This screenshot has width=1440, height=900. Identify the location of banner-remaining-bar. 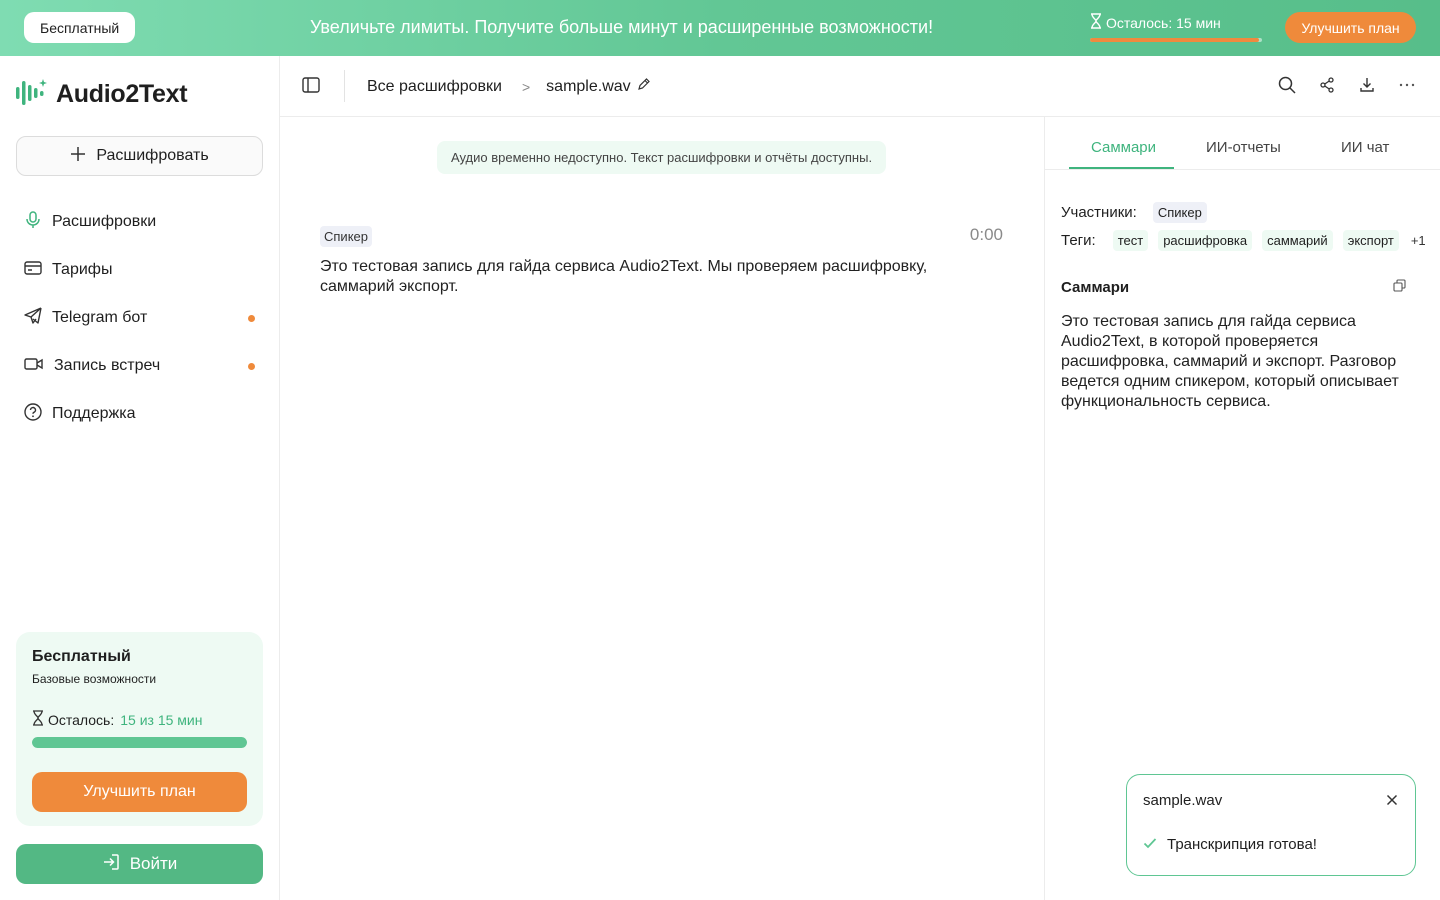
(1176, 40).